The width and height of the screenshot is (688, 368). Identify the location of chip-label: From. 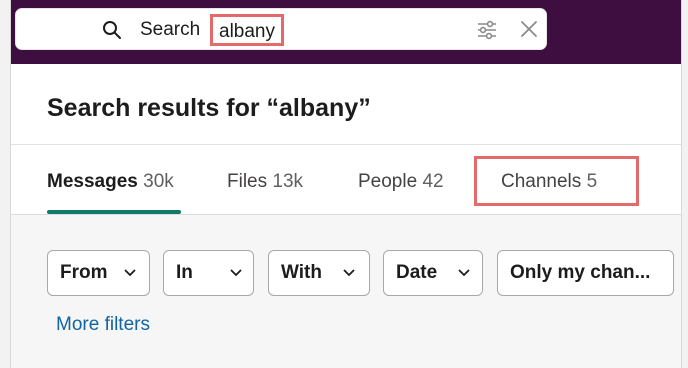
(84, 272).